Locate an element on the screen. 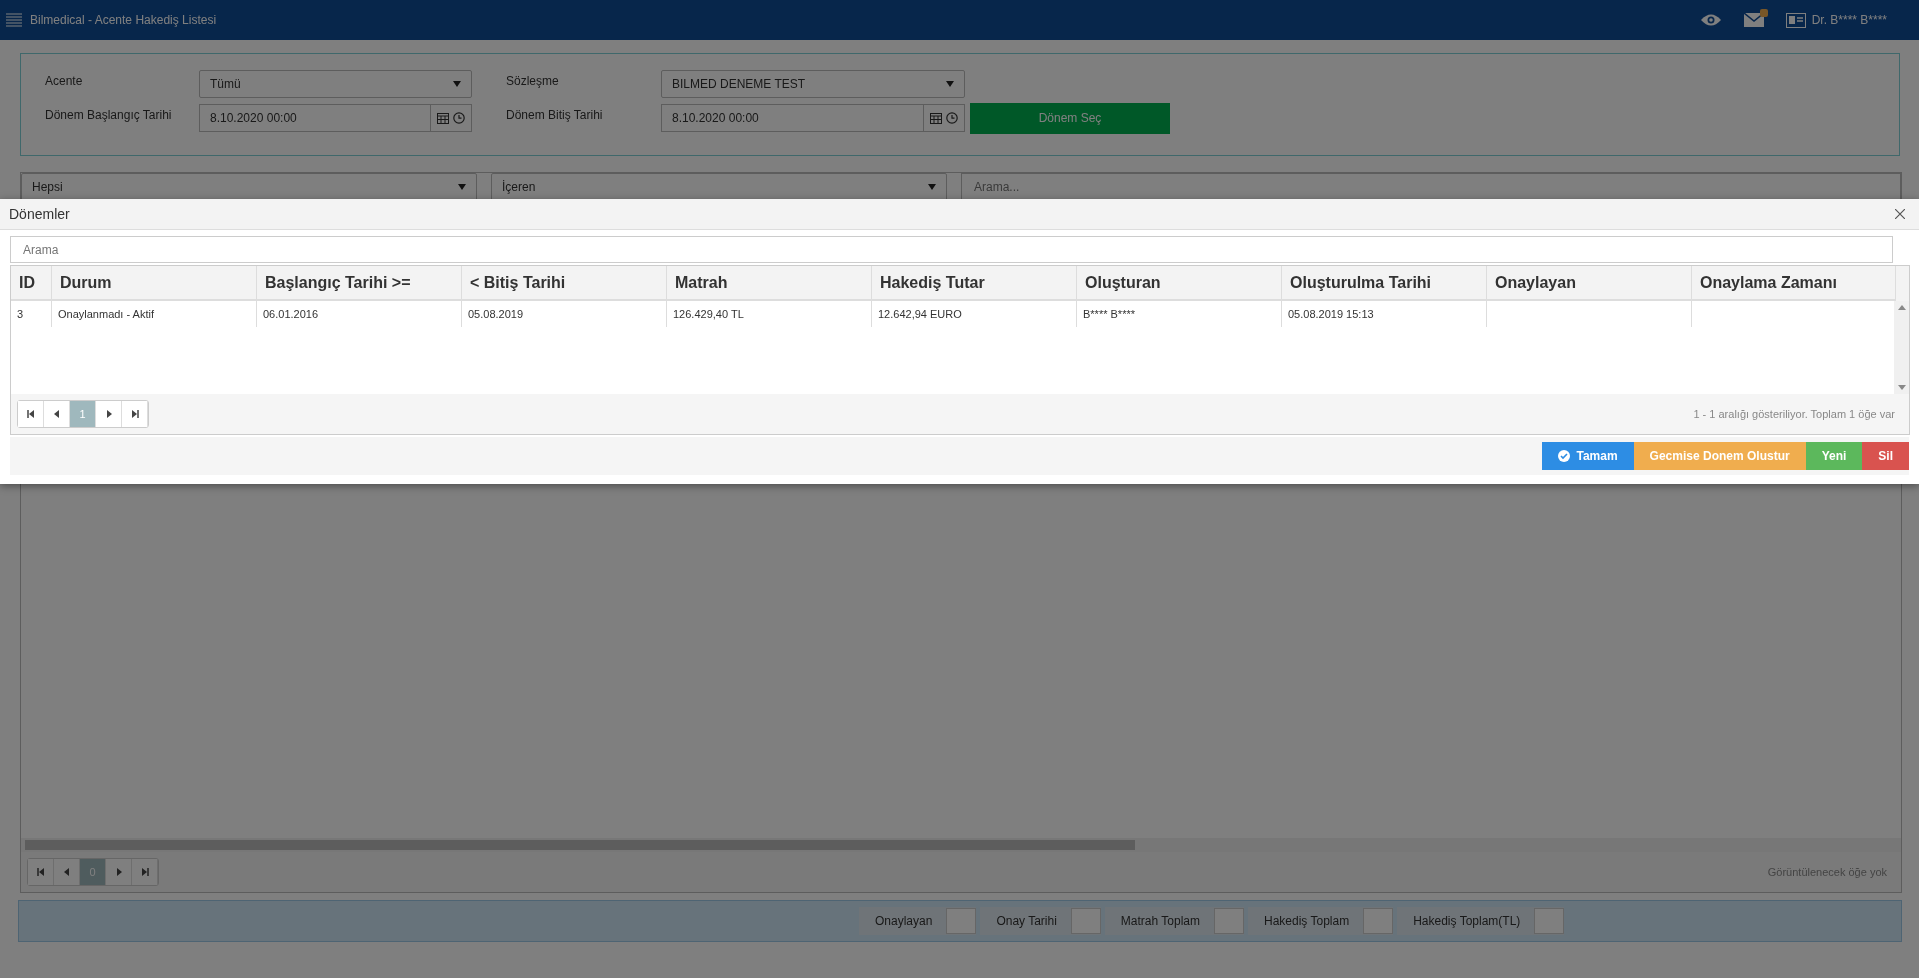  table-cell: 05.08.2019 15:13 is located at coordinates (1384, 314).